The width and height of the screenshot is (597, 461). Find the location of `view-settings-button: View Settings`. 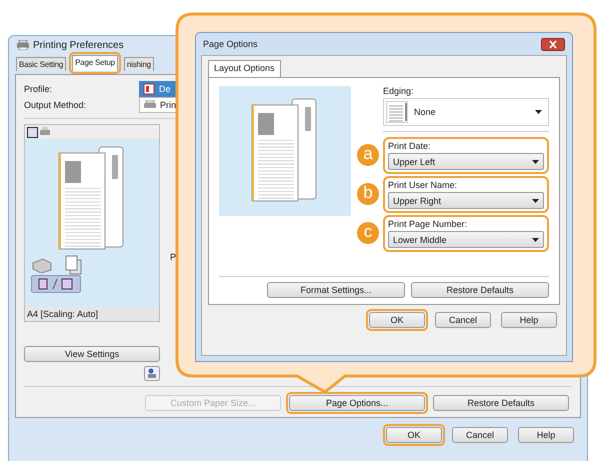

view-settings-button: View Settings is located at coordinates (92, 354).